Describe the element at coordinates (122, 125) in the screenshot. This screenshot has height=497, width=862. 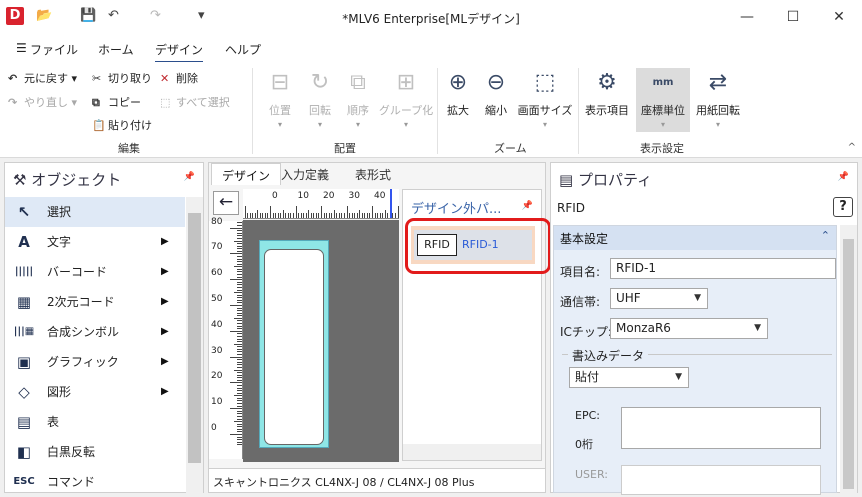
I see `paste-button: 📋 貼り付け` at that location.